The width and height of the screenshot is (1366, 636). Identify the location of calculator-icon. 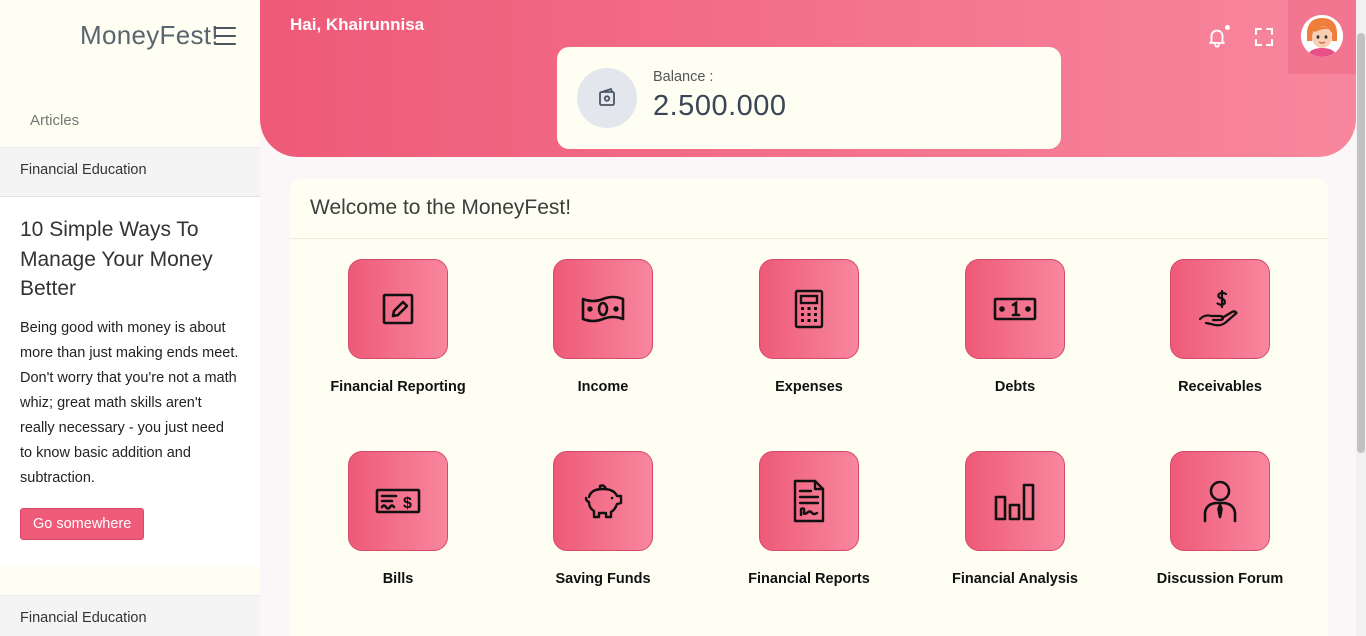
(809, 309).